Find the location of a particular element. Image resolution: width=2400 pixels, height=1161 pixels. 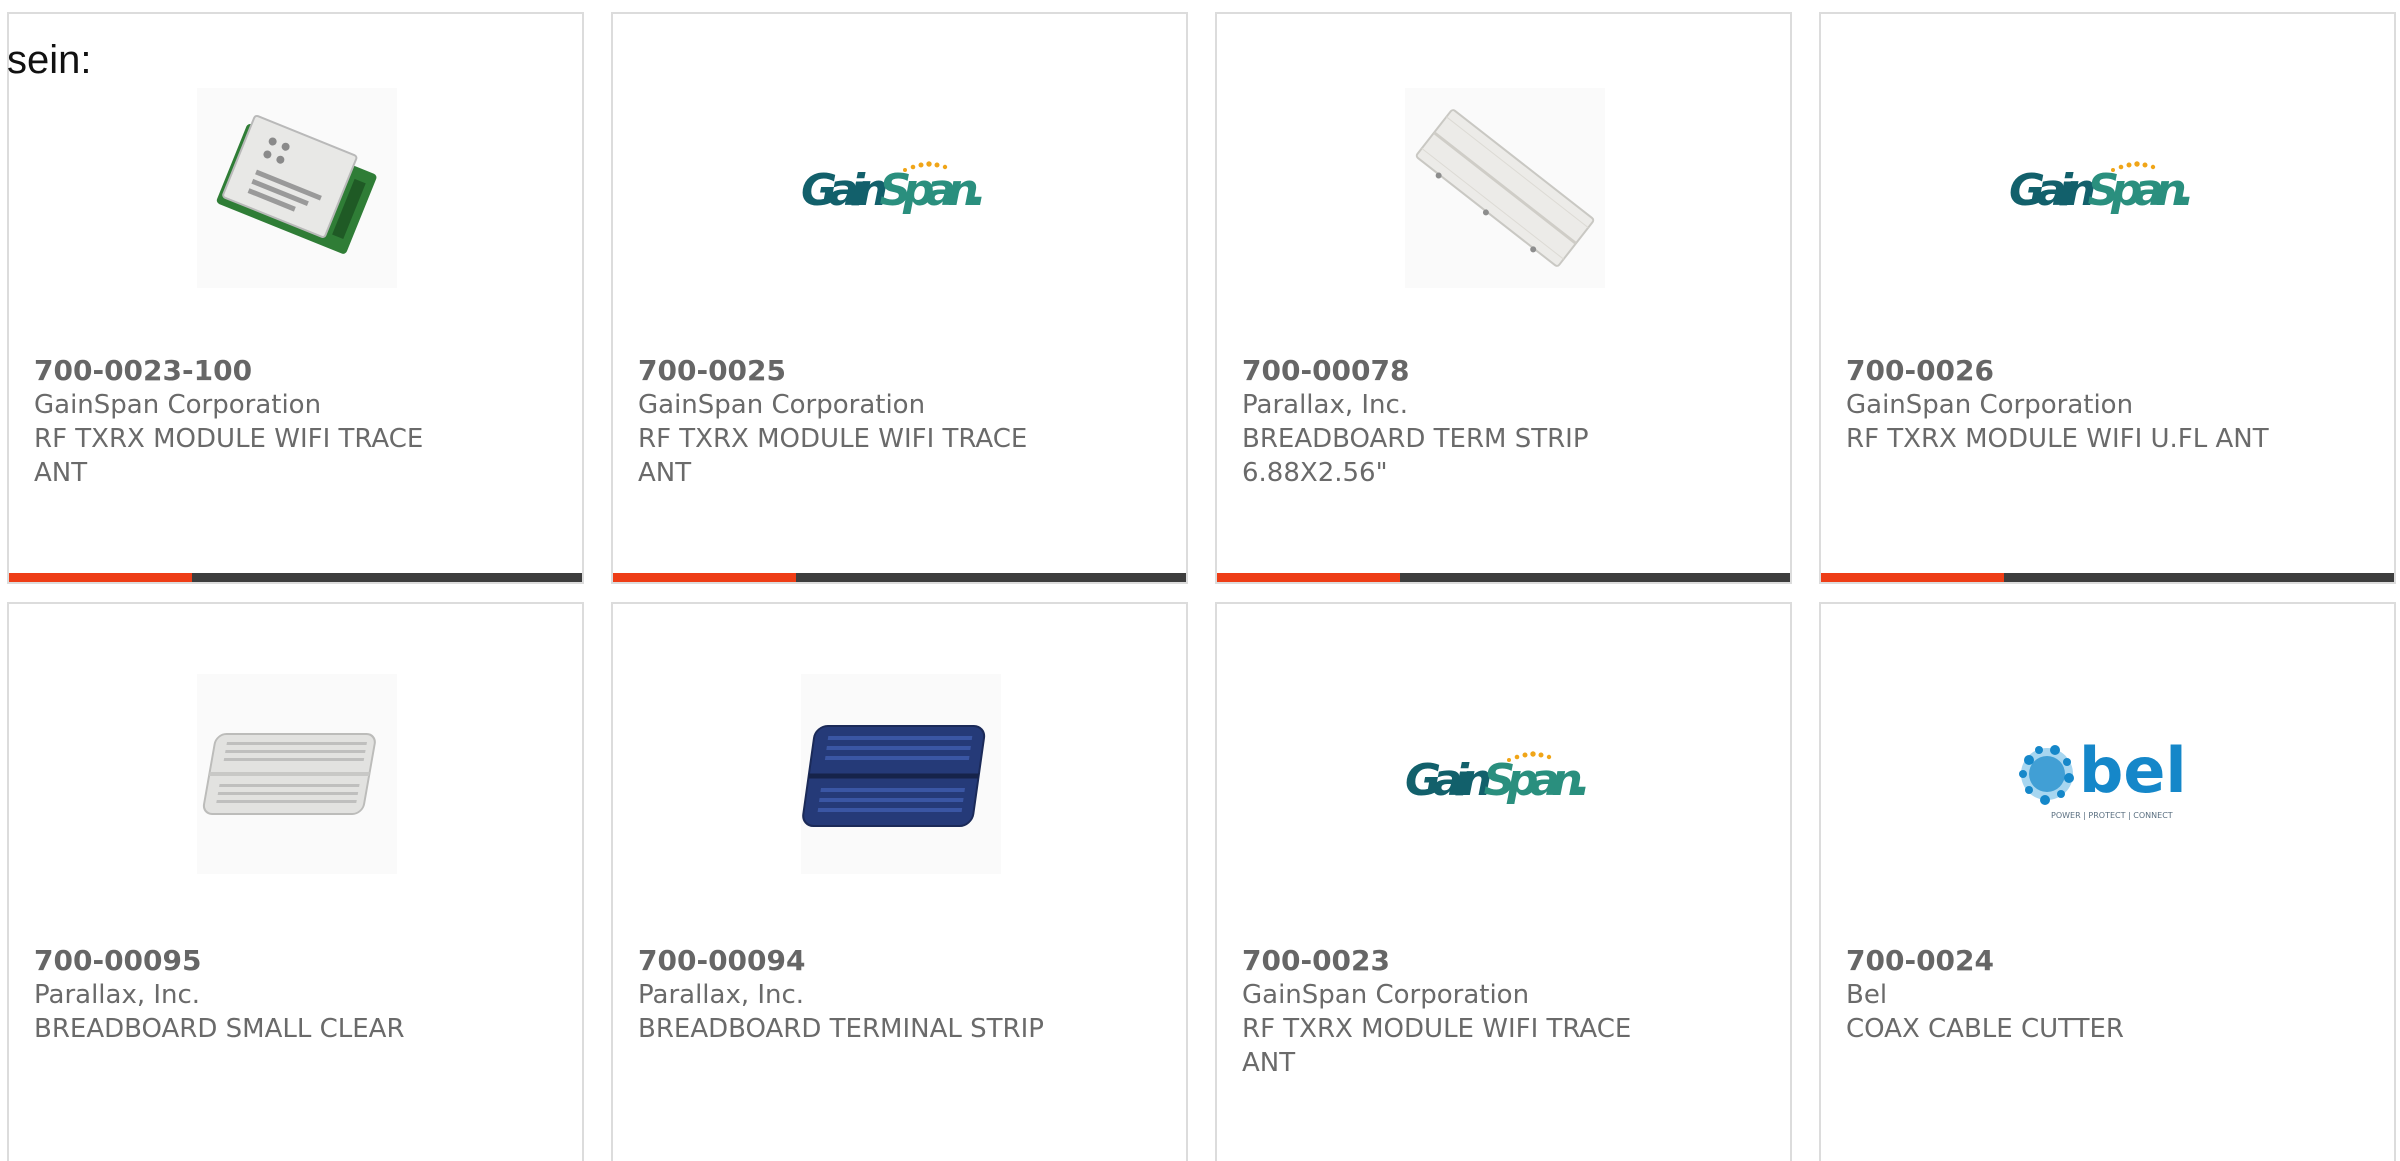

part-number: 700-0025 is located at coordinates (902, 371).